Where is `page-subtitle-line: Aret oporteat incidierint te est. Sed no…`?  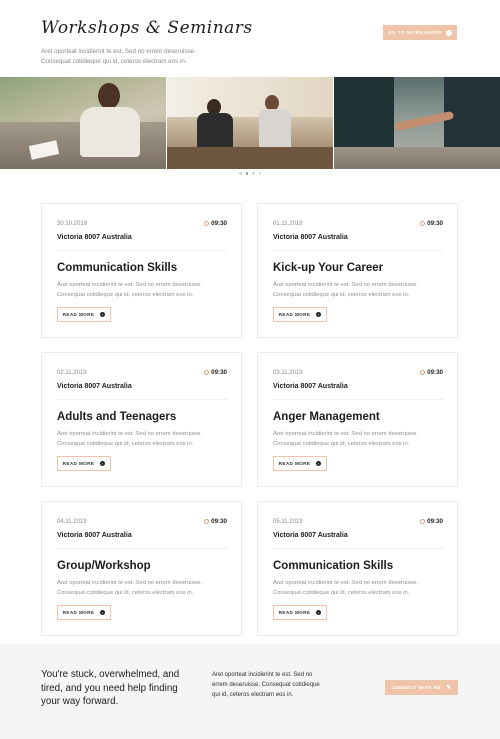
page-subtitle-line: Aret oporteat incidierint te est. Sed no… is located at coordinates (118, 51).